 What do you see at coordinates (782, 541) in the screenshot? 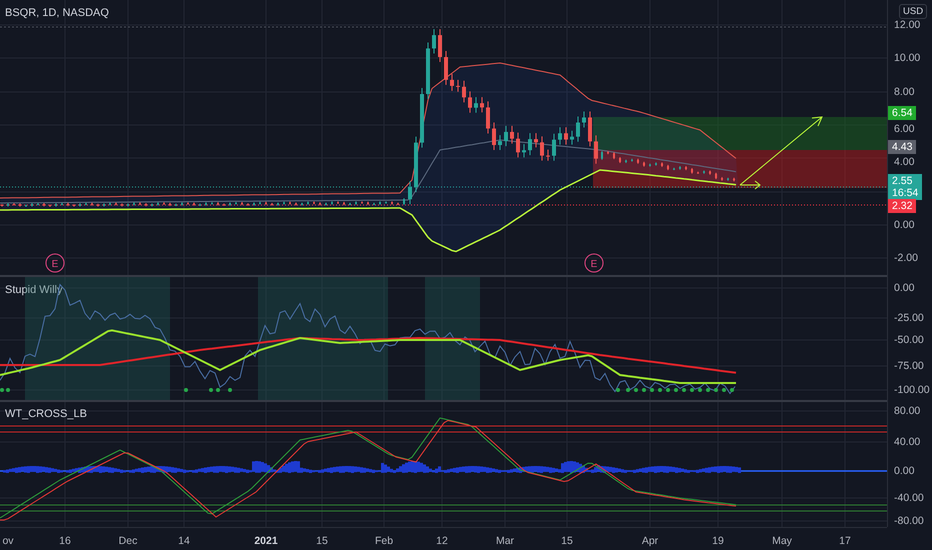
I see `time-axis-label: May` at bounding box center [782, 541].